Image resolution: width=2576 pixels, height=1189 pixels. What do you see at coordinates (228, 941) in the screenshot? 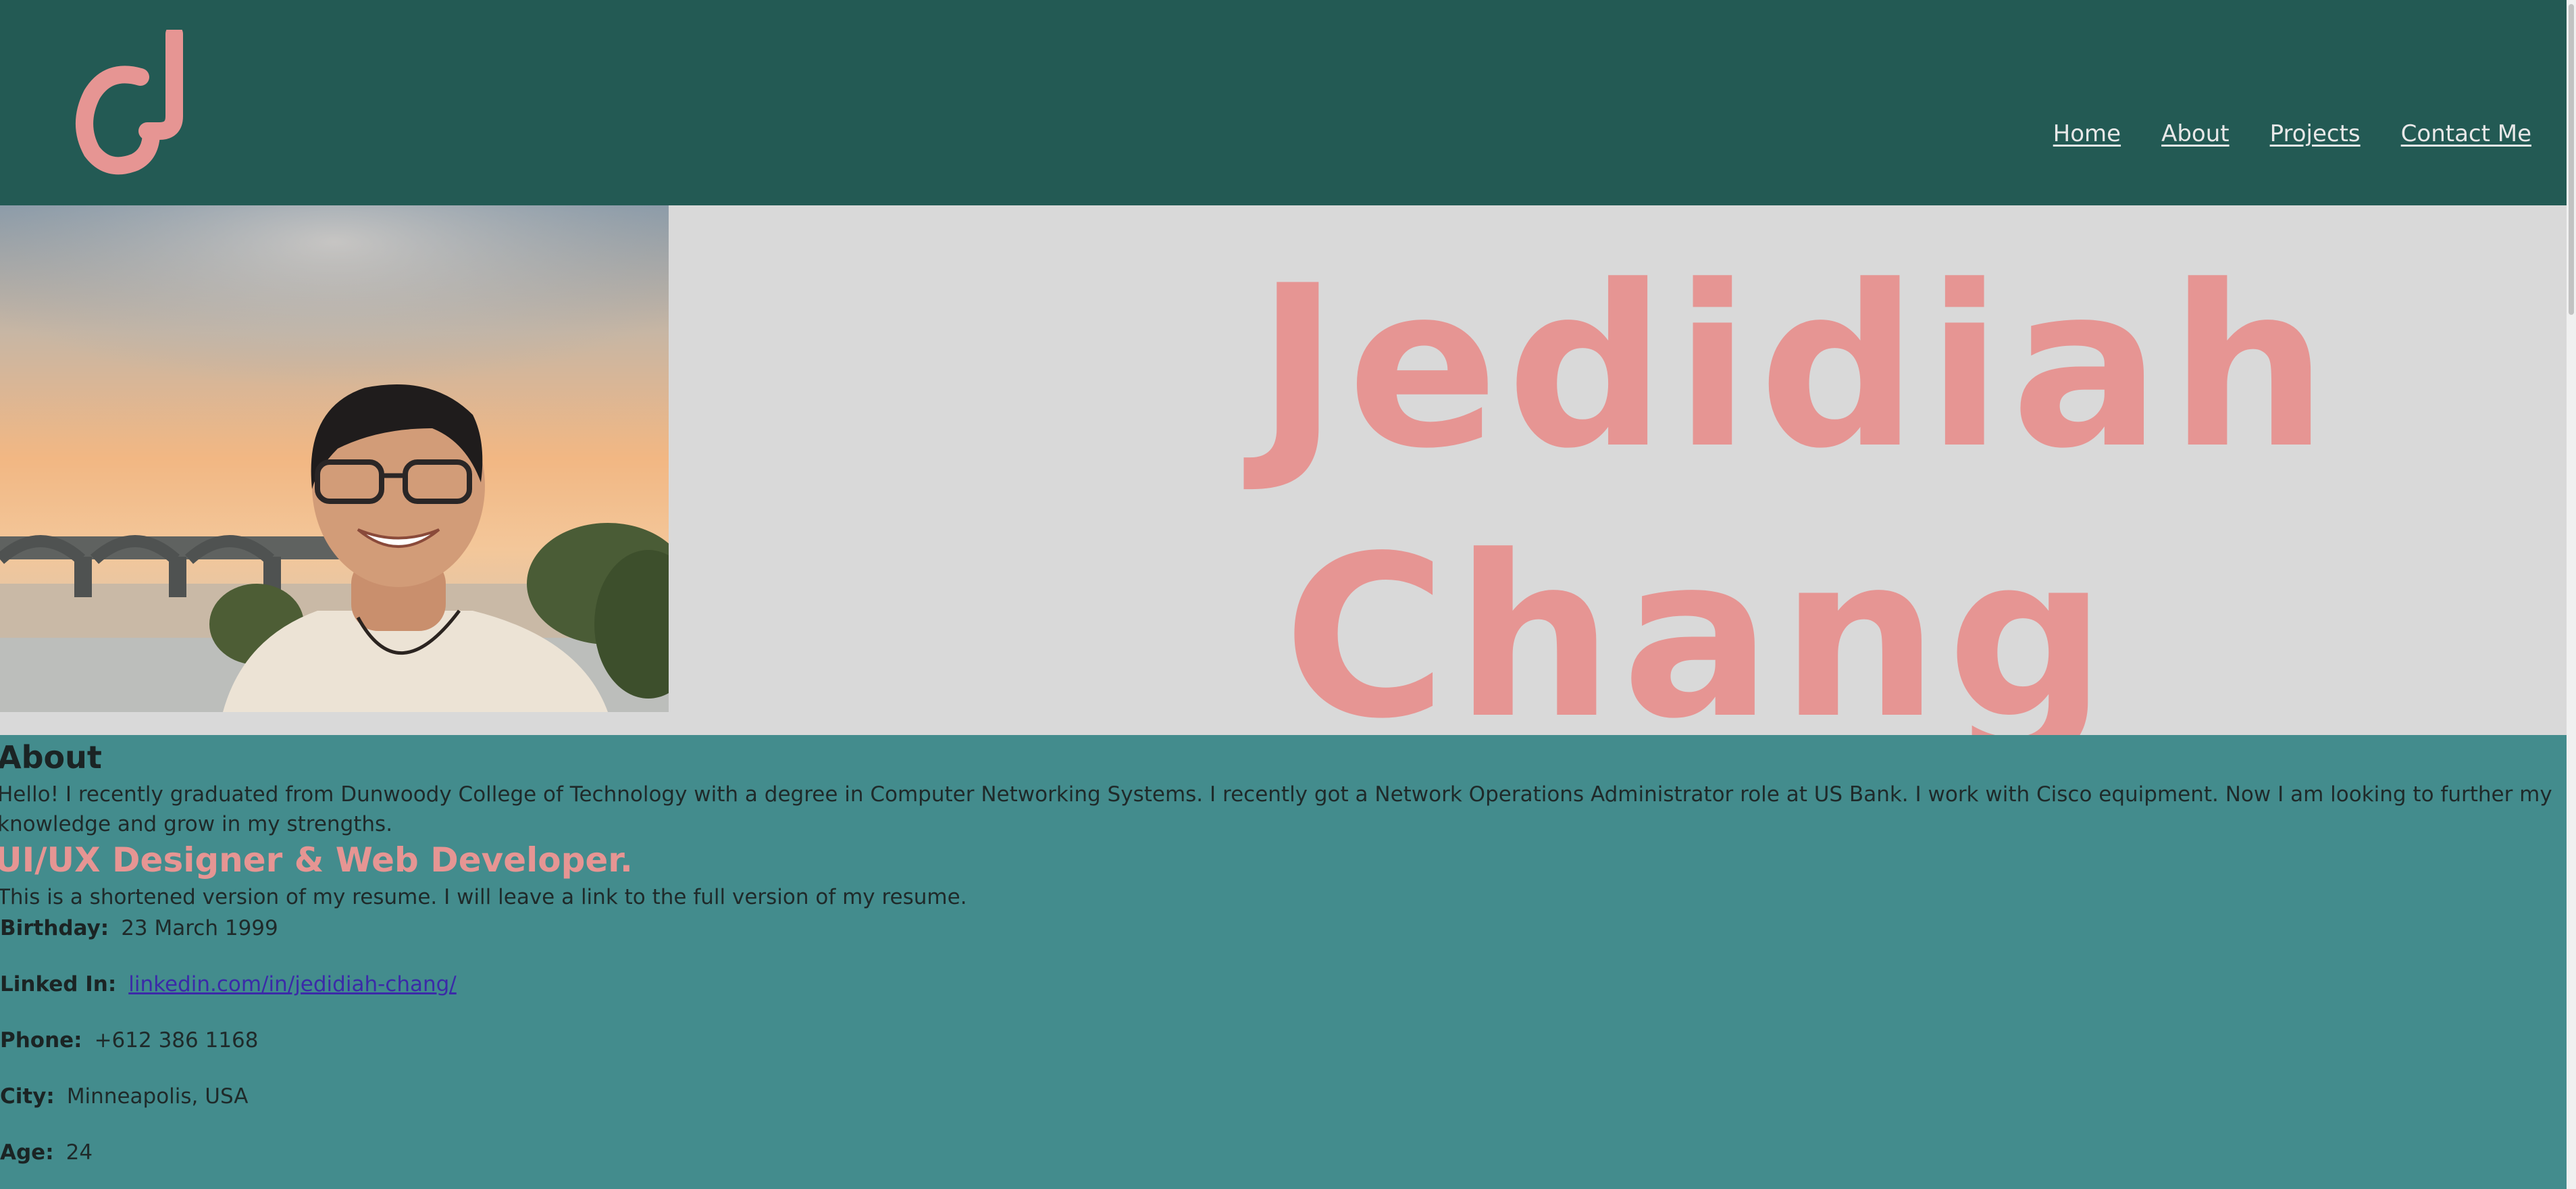
I see `fact-birthday: Birthday: 23 March 1999` at bounding box center [228, 941].